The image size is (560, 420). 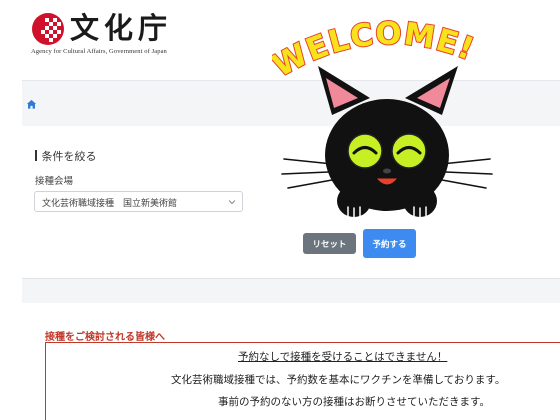 What do you see at coordinates (343, 357) in the screenshot?
I see `notice-line-warning: 予約なしで接種を受けることはできません！` at bounding box center [343, 357].